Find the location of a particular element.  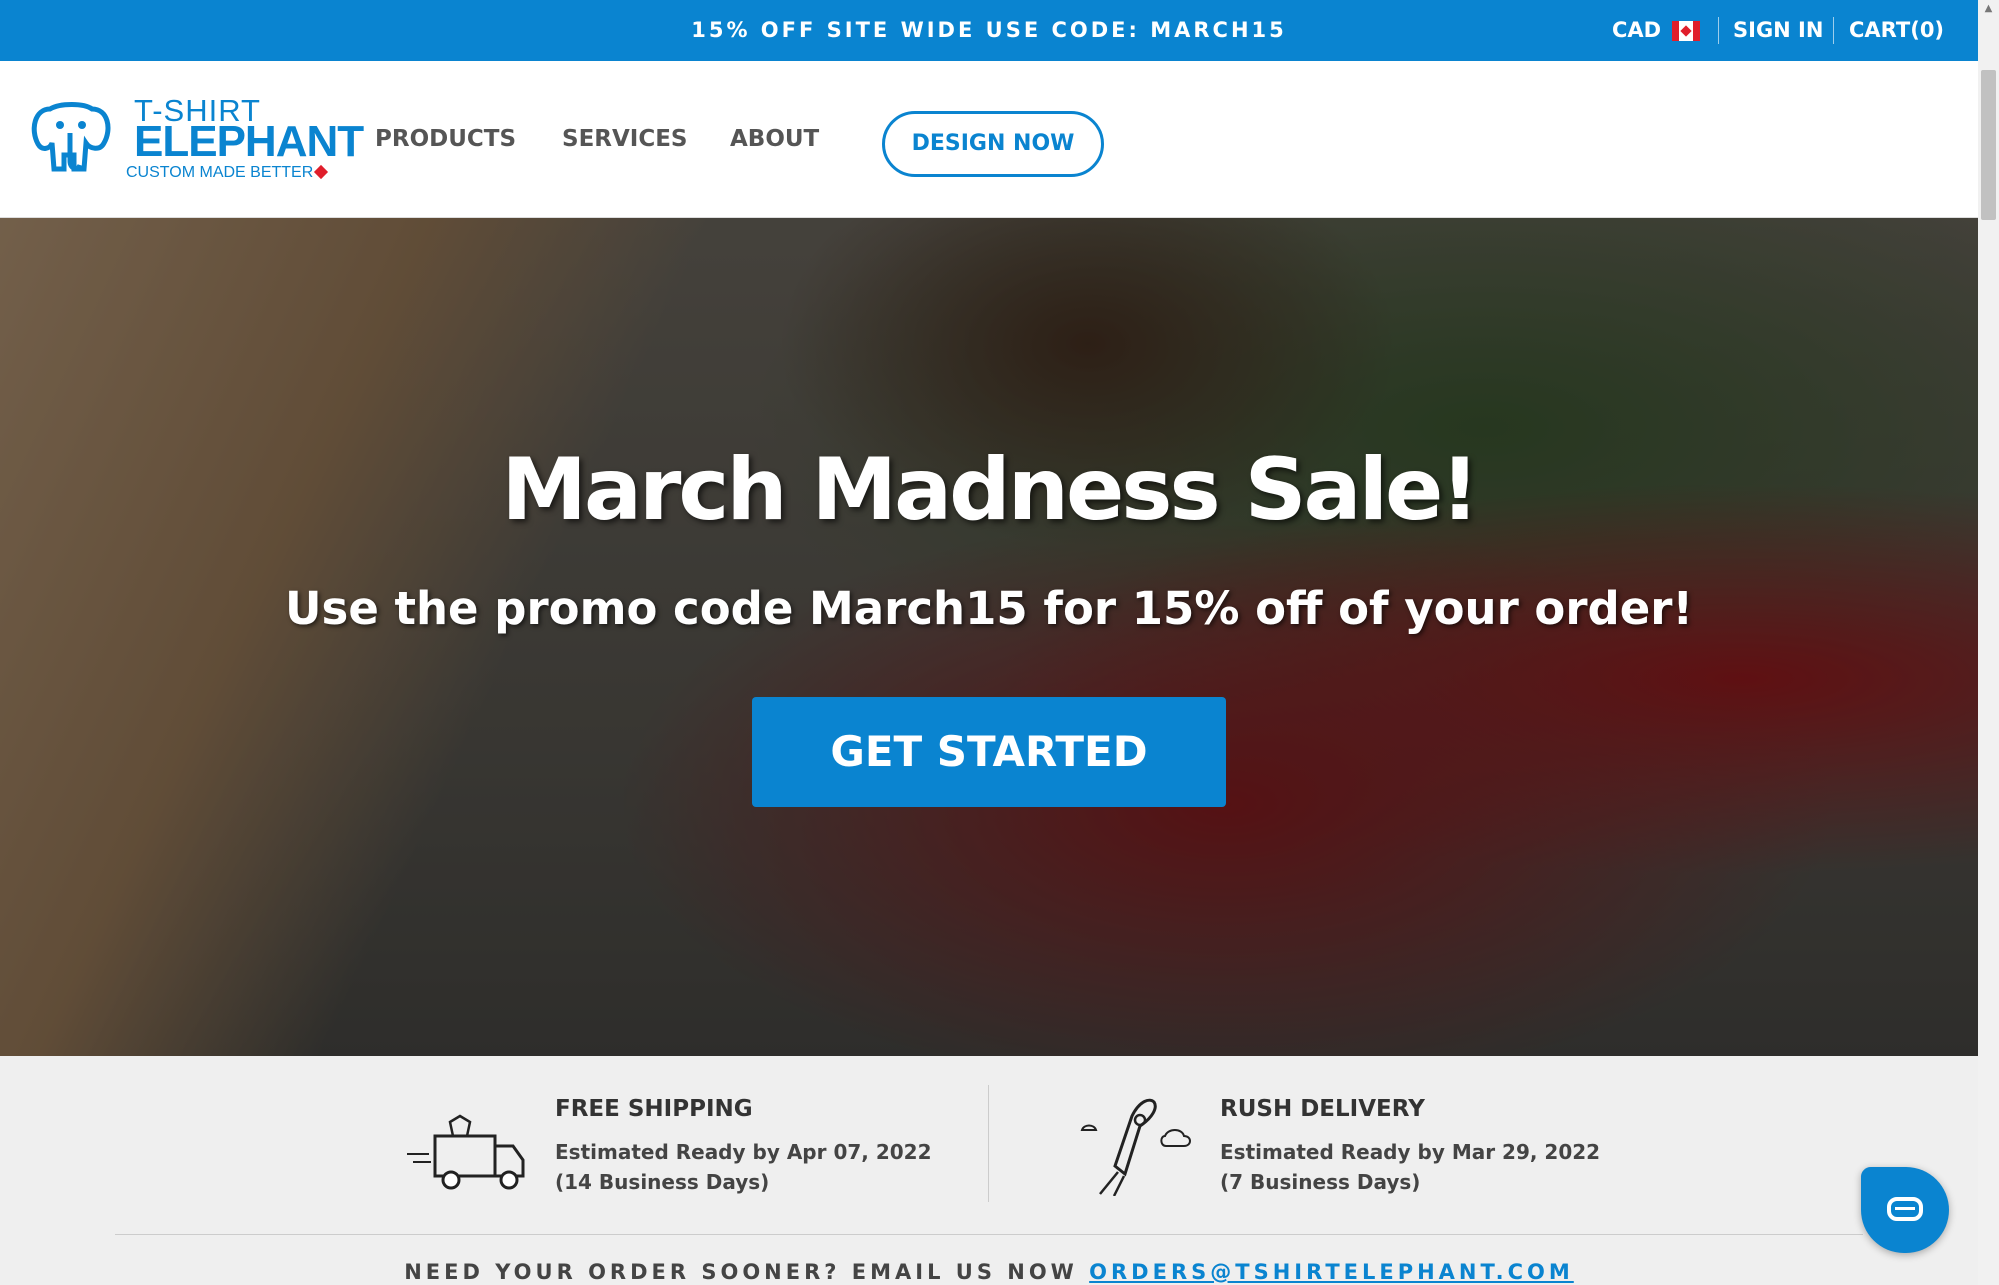

chat-widget-button is located at coordinates (1905, 1210).